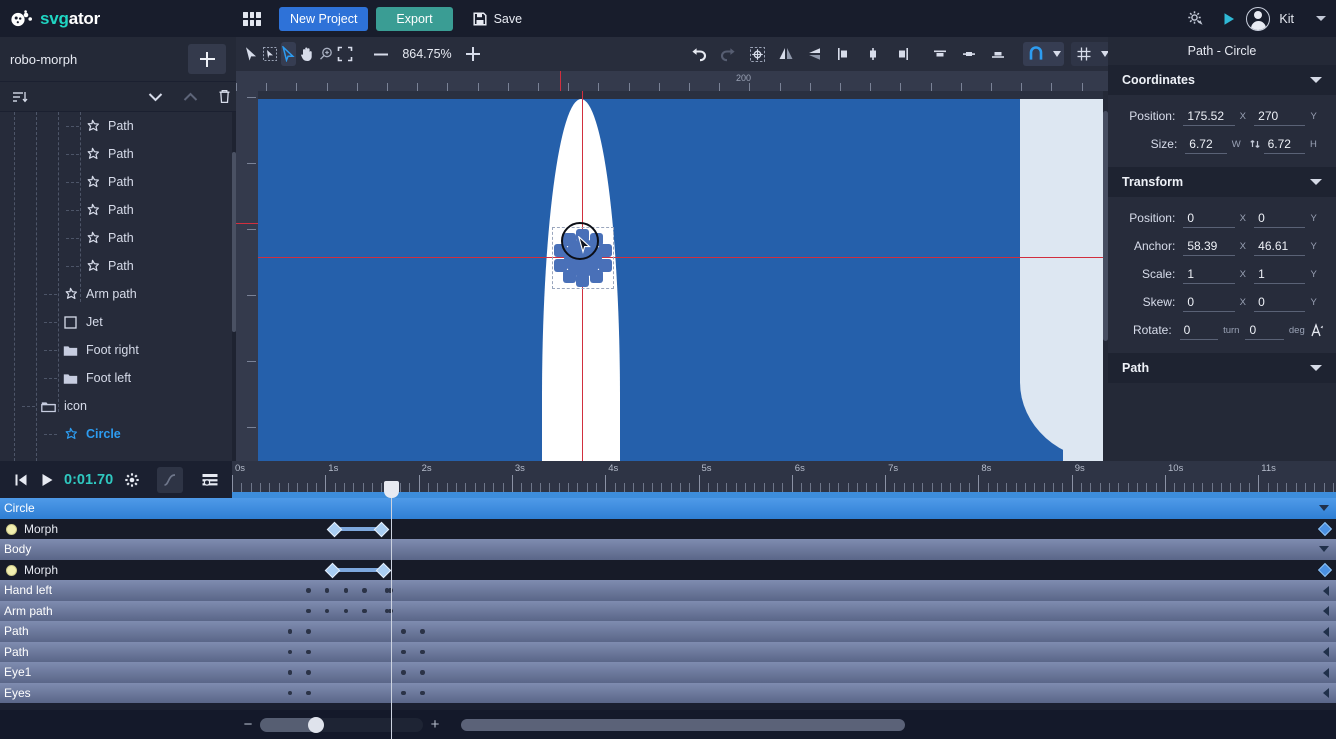  Describe the element at coordinates (786, 54) in the screenshot. I see `flip-horizontal-icon` at that location.